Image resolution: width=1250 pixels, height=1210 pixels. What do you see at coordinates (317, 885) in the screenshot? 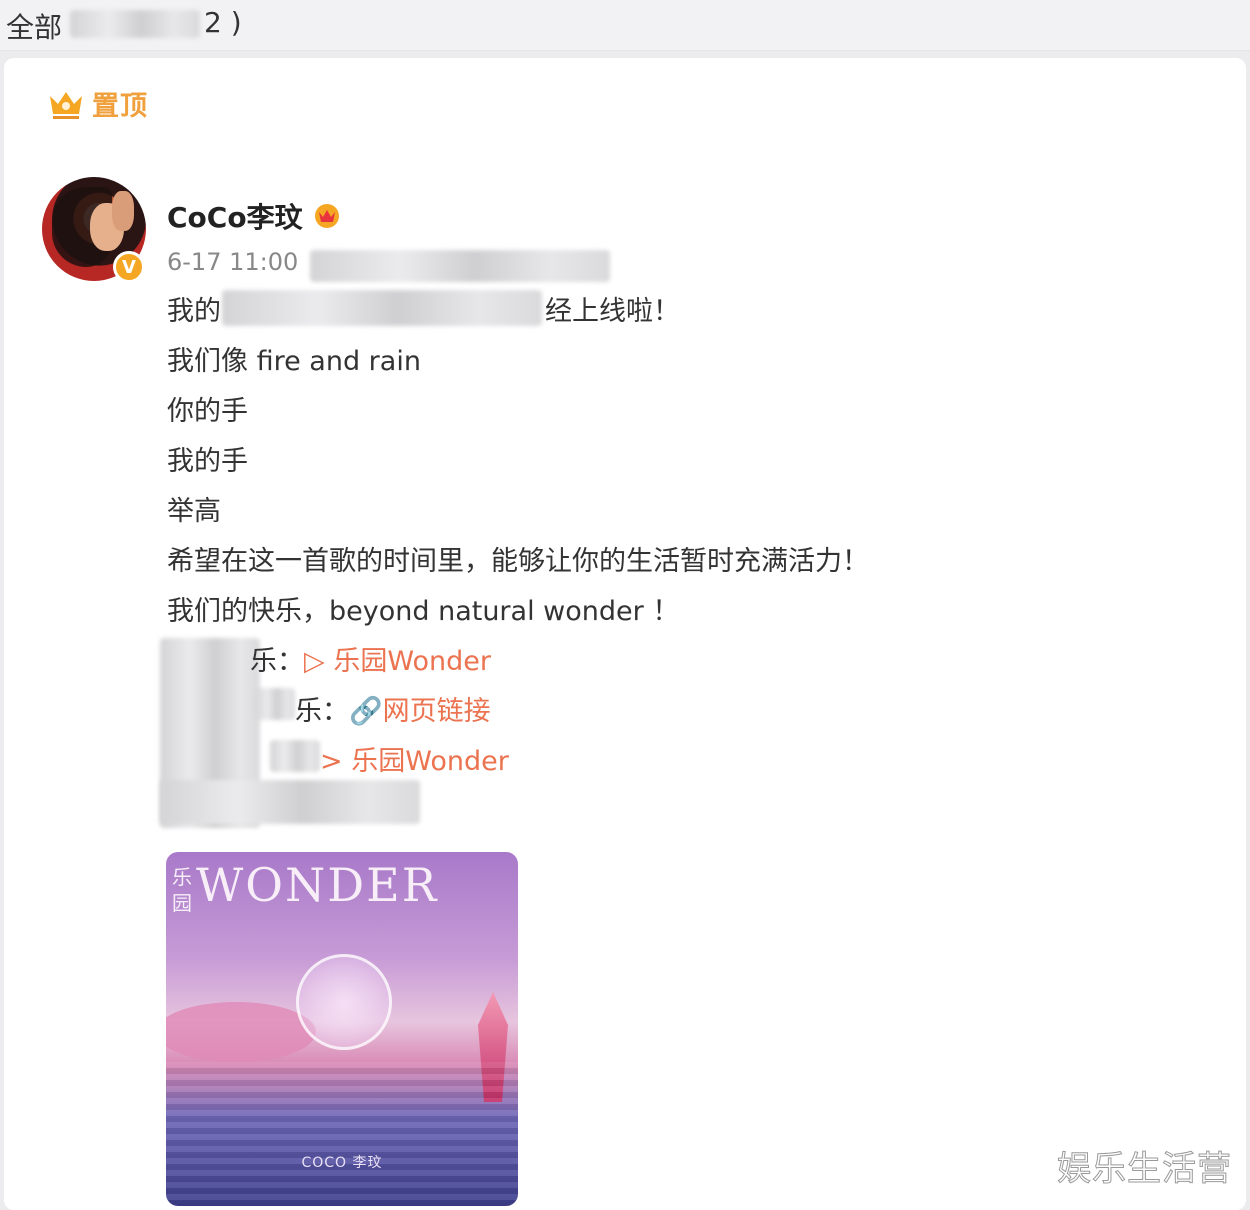
I see `image-title: WONDER` at bounding box center [317, 885].